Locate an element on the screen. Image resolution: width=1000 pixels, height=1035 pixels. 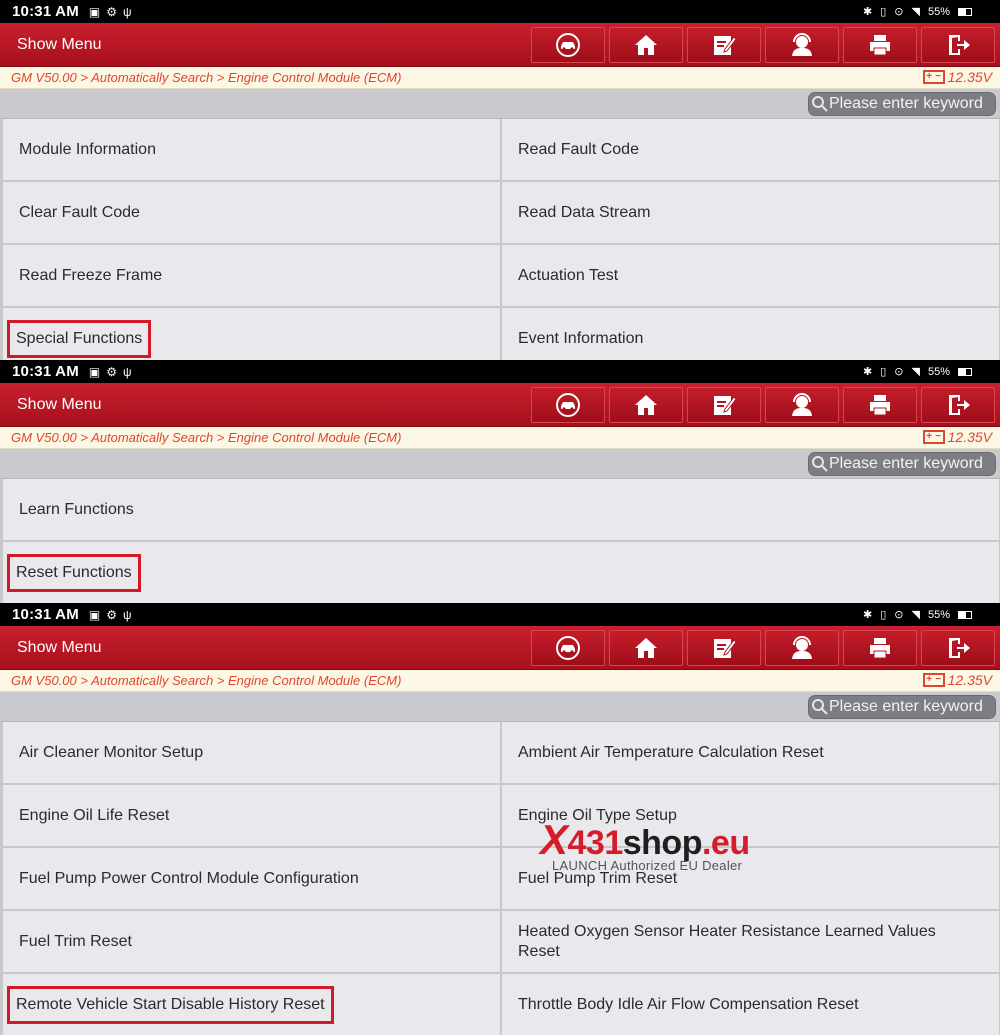
vibrate-icon: ▯ is located at coordinates (883, 12).